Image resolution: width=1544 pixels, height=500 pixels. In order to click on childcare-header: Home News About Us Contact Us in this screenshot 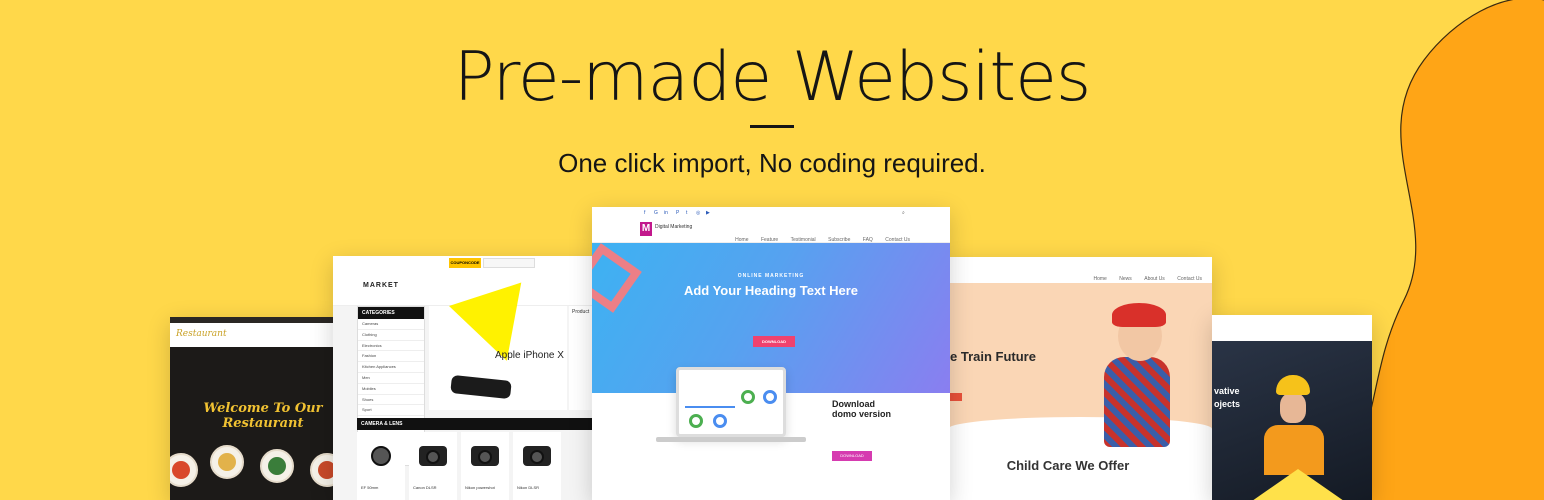, I will do `click(1080, 270)`.